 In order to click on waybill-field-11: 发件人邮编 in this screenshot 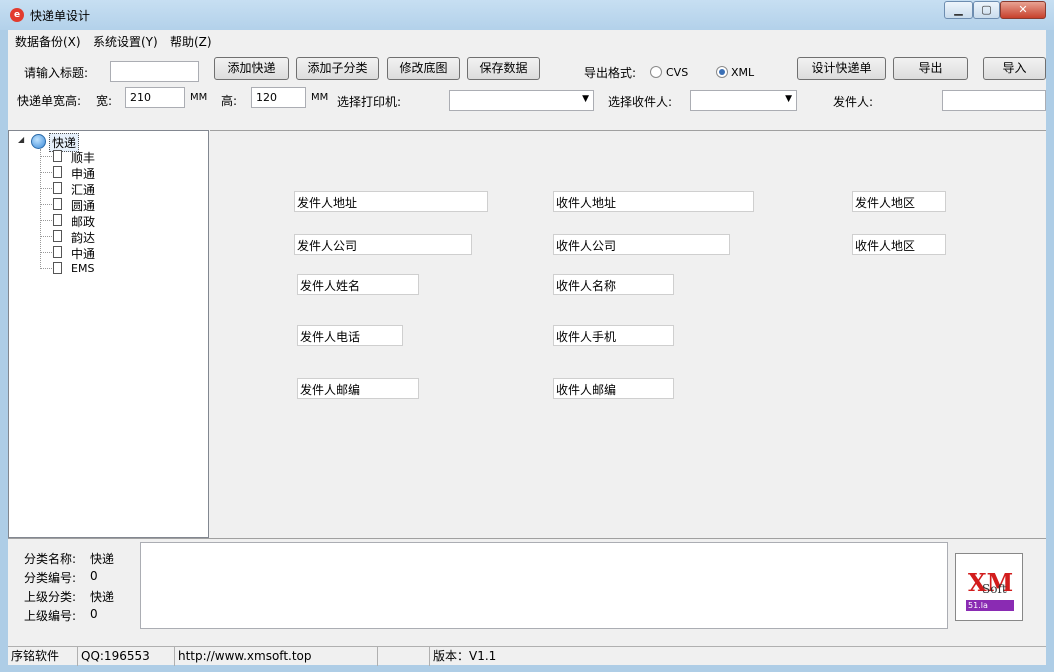, I will do `click(358, 388)`.